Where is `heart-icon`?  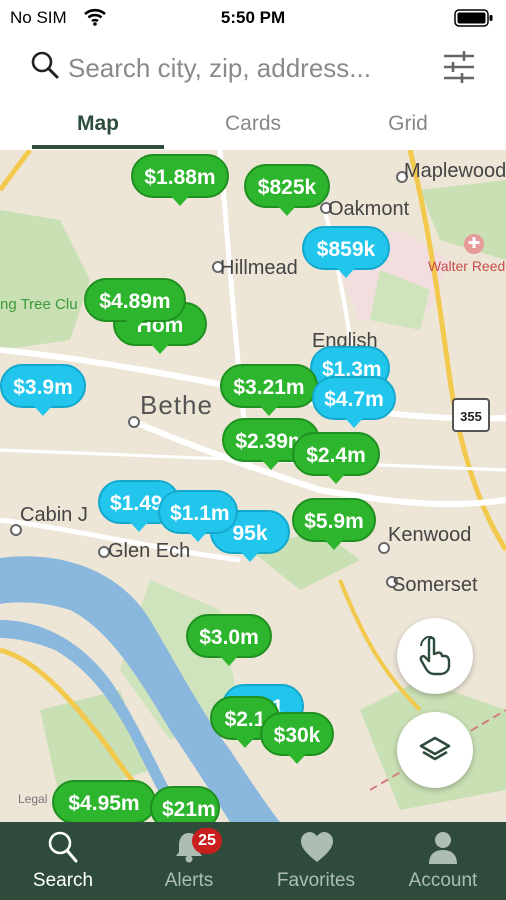 heart-icon is located at coordinates (317, 847).